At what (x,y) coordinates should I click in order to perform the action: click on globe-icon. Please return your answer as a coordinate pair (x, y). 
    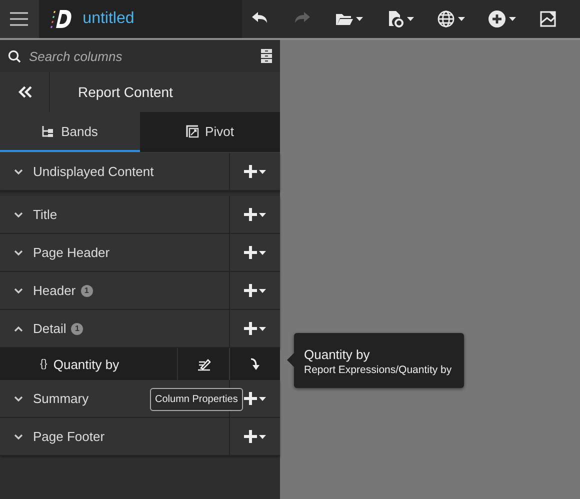
    Looking at the image, I should click on (446, 19).